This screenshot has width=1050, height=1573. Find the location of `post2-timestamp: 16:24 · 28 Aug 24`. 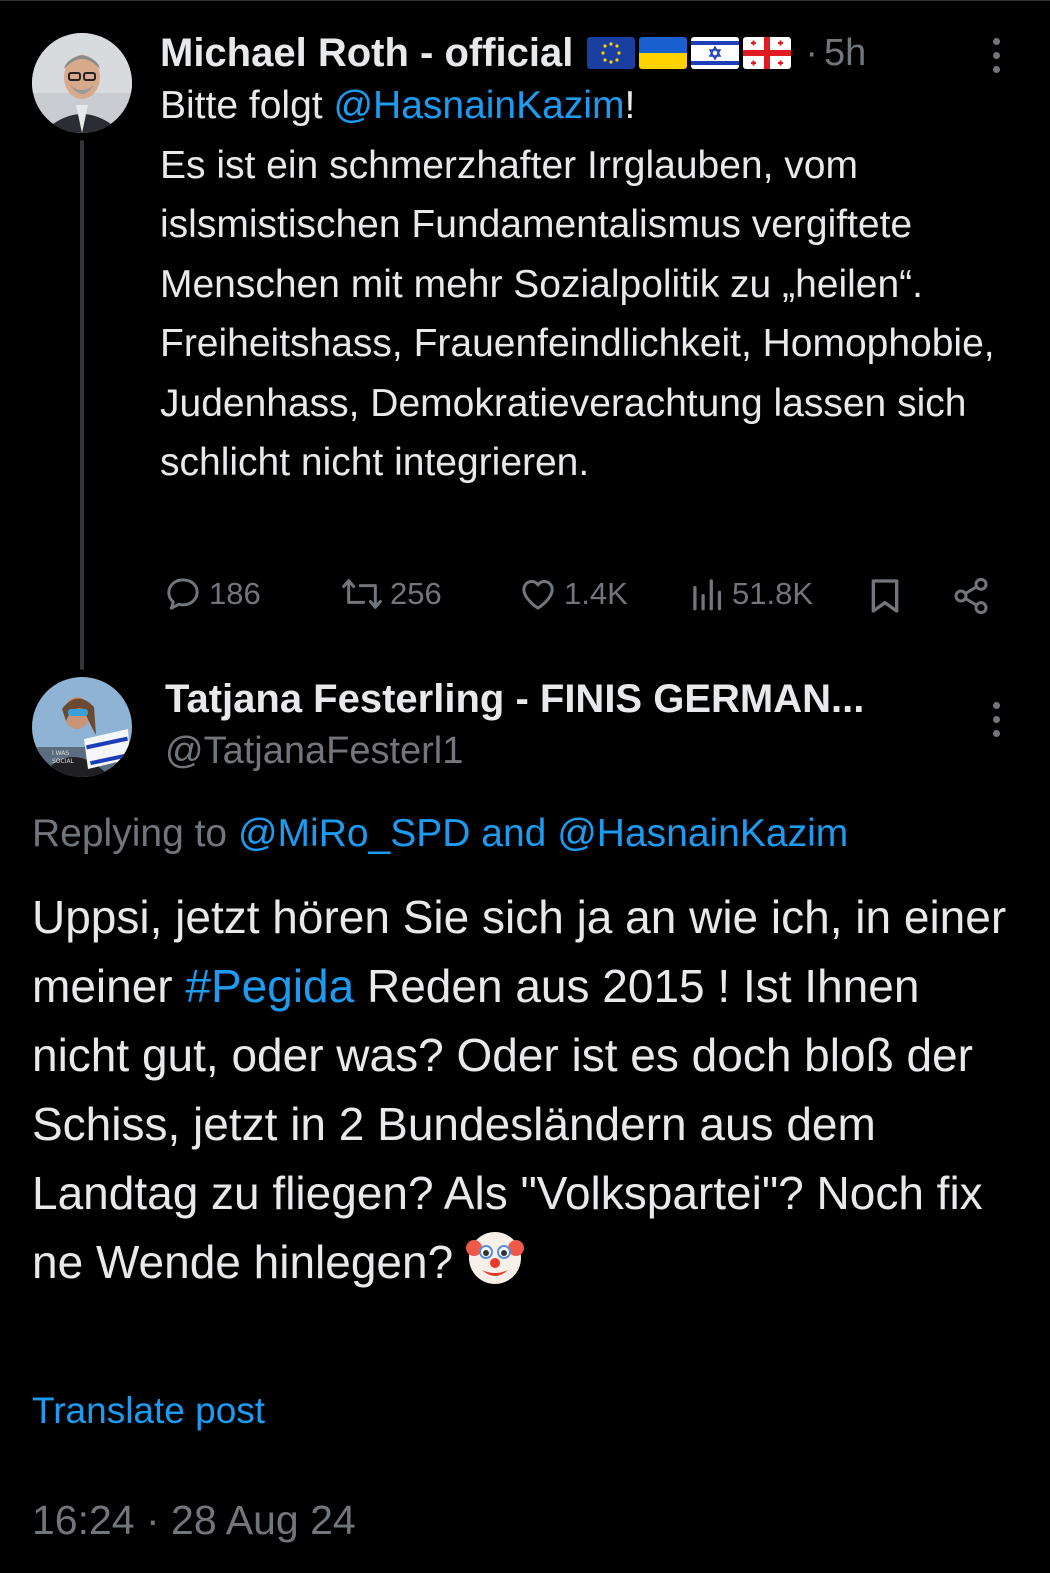

post2-timestamp: 16:24 · 28 Aug 24 is located at coordinates (194, 1520).